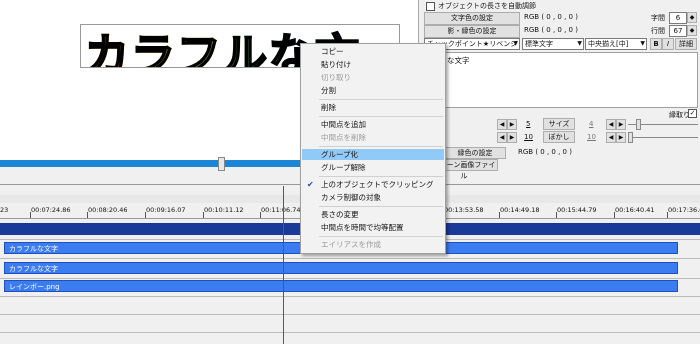 Image resolution: width=700 pixels, height=344 pixels. Describe the element at coordinates (373, 51) in the screenshot. I see `menu-item-copy: コピー` at that location.